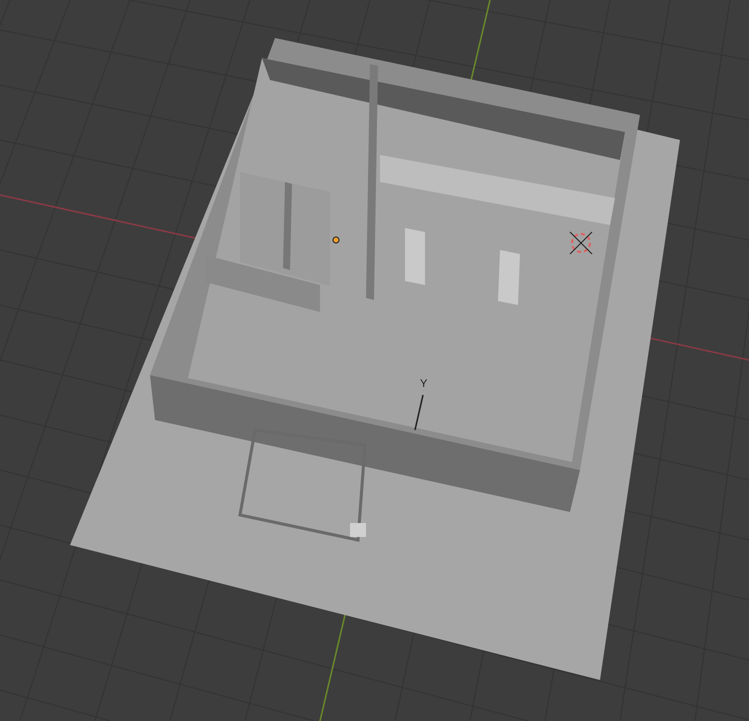 The image size is (749, 721). What do you see at coordinates (424, 384) in the screenshot?
I see `axis-label: Y` at bounding box center [424, 384].